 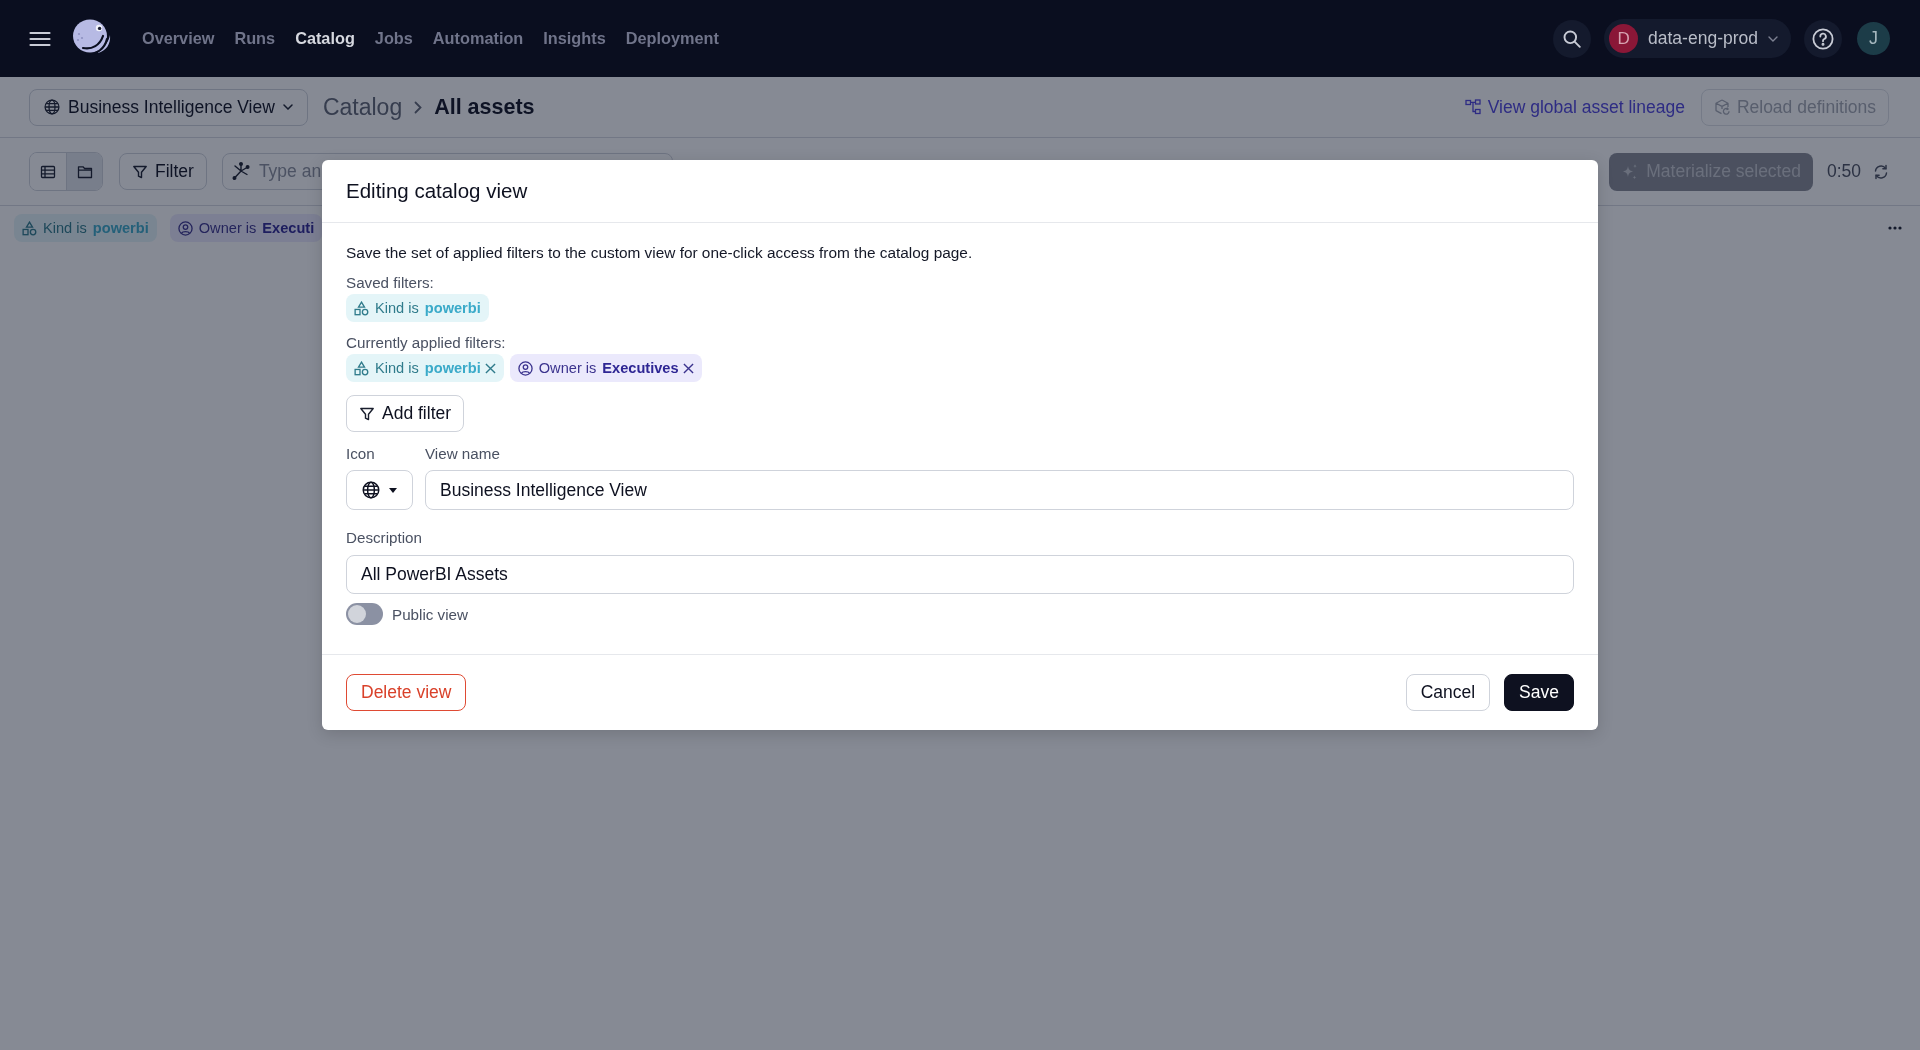 I want to click on add-filter-button: Add filter, so click(x=405, y=413).